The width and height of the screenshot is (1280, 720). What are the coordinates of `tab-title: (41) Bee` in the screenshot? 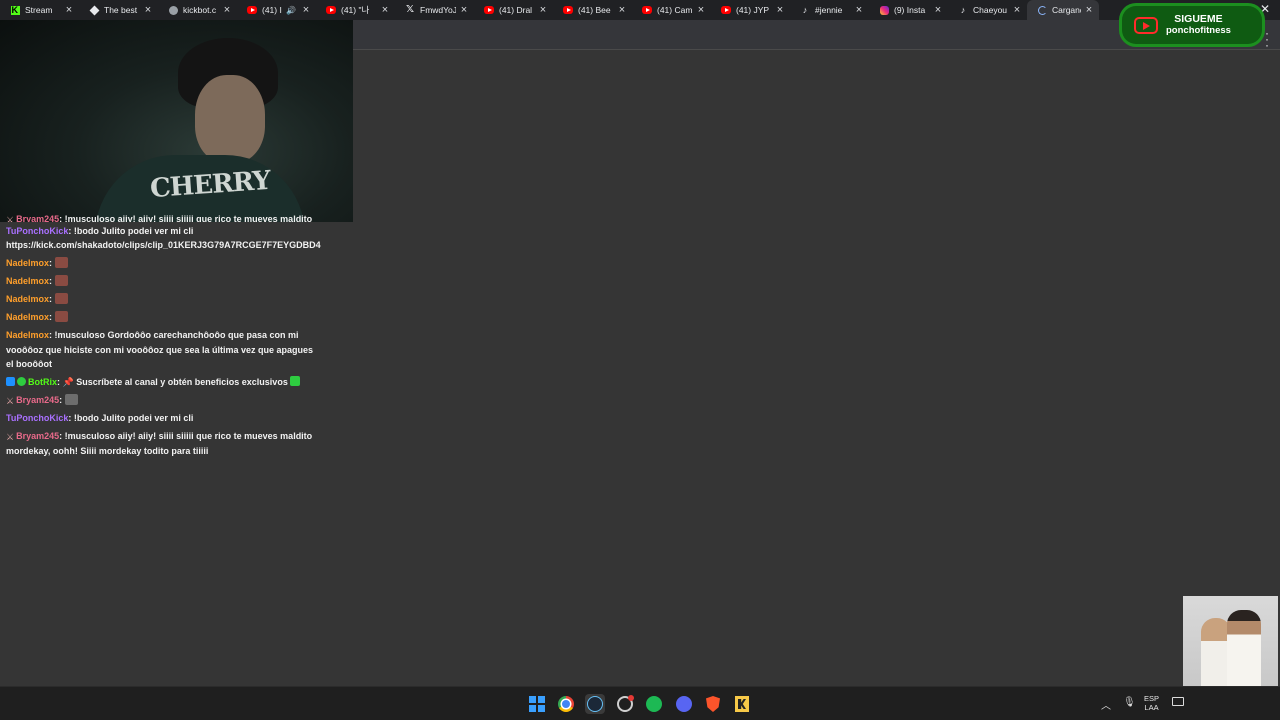 It's located at (594, 10).